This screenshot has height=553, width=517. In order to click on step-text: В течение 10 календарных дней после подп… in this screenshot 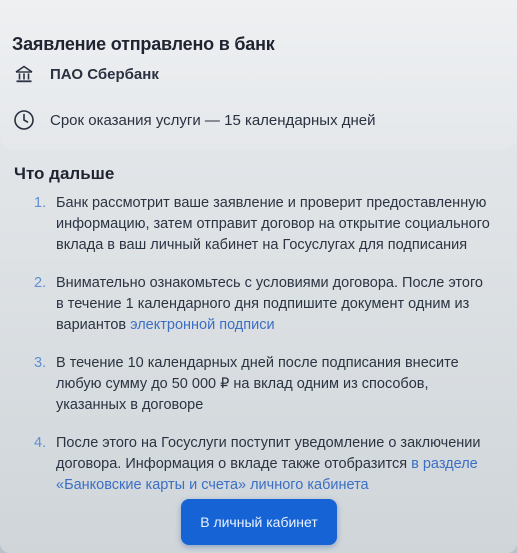, I will do `click(257, 384)`.